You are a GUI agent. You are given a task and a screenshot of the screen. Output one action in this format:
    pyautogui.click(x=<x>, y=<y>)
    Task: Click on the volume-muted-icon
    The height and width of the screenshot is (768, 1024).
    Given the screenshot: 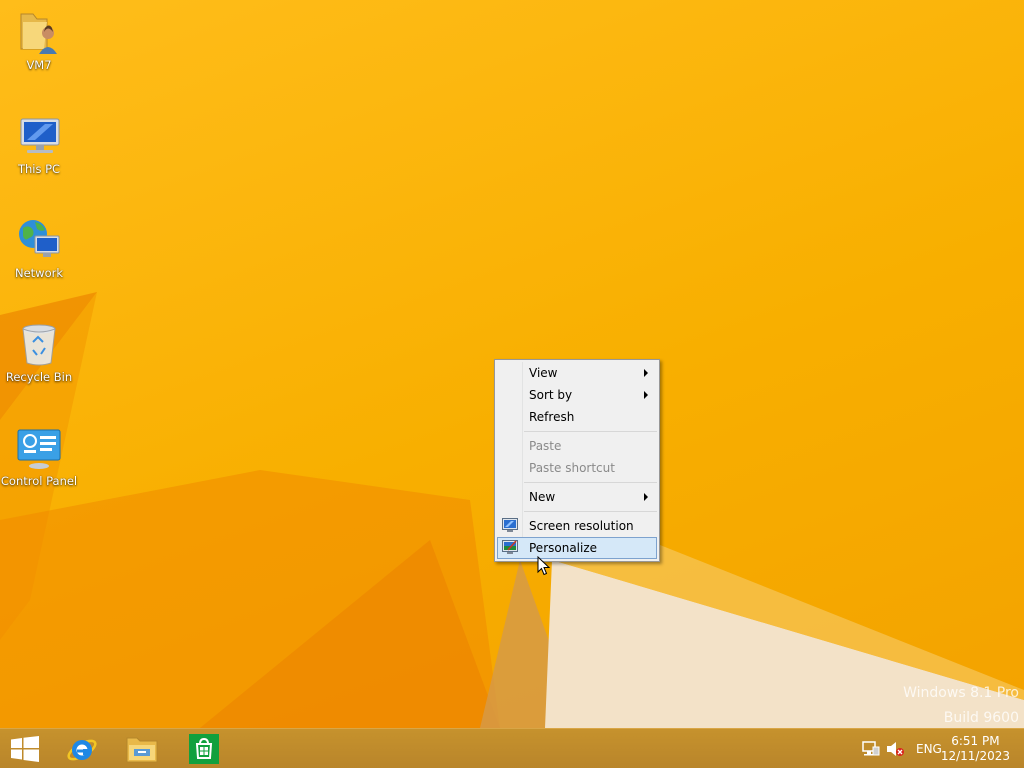 What is the action you would take?
    pyautogui.click(x=895, y=749)
    